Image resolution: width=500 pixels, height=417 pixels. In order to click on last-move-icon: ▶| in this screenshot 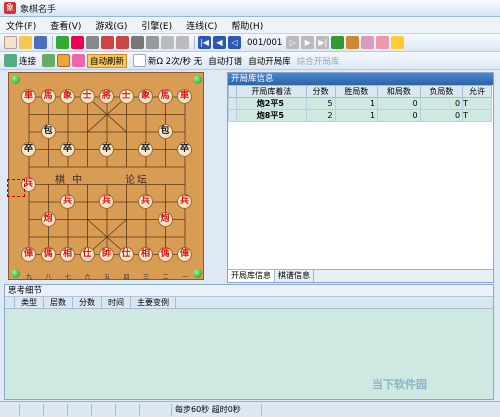, I will do `click(323, 42)`.